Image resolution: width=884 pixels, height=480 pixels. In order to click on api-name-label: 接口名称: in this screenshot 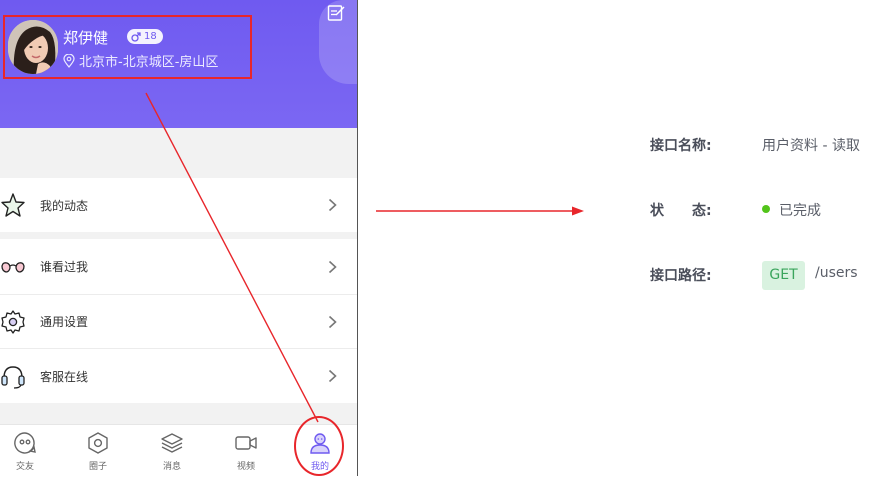, I will do `click(681, 146)`.